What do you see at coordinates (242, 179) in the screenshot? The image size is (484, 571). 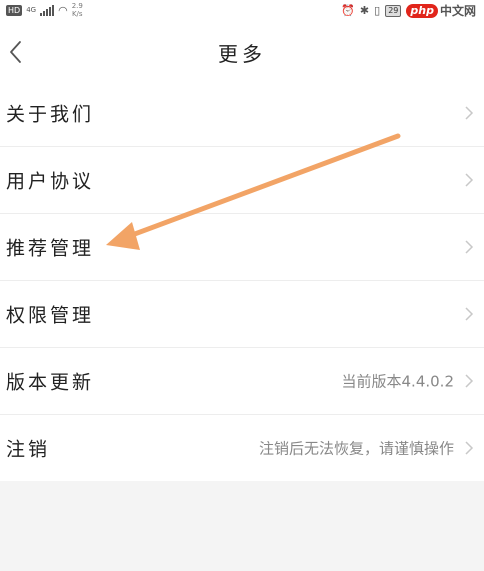 I see `settings-item-user-agreement: 用户协议` at bounding box center [242, 179].